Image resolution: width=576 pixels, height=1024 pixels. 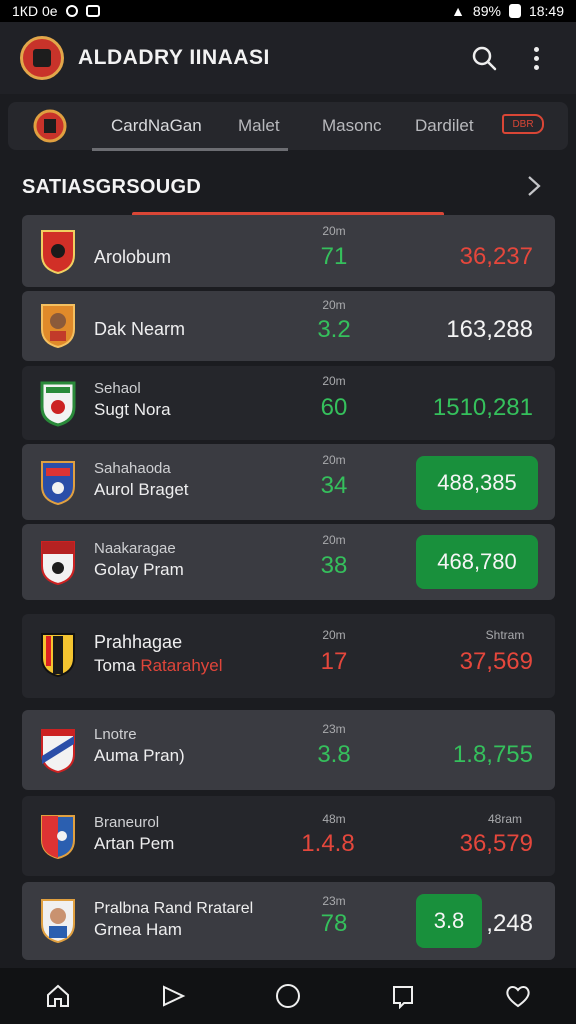 I want to click on battery-level: 89%, so click(x=486, y=11).